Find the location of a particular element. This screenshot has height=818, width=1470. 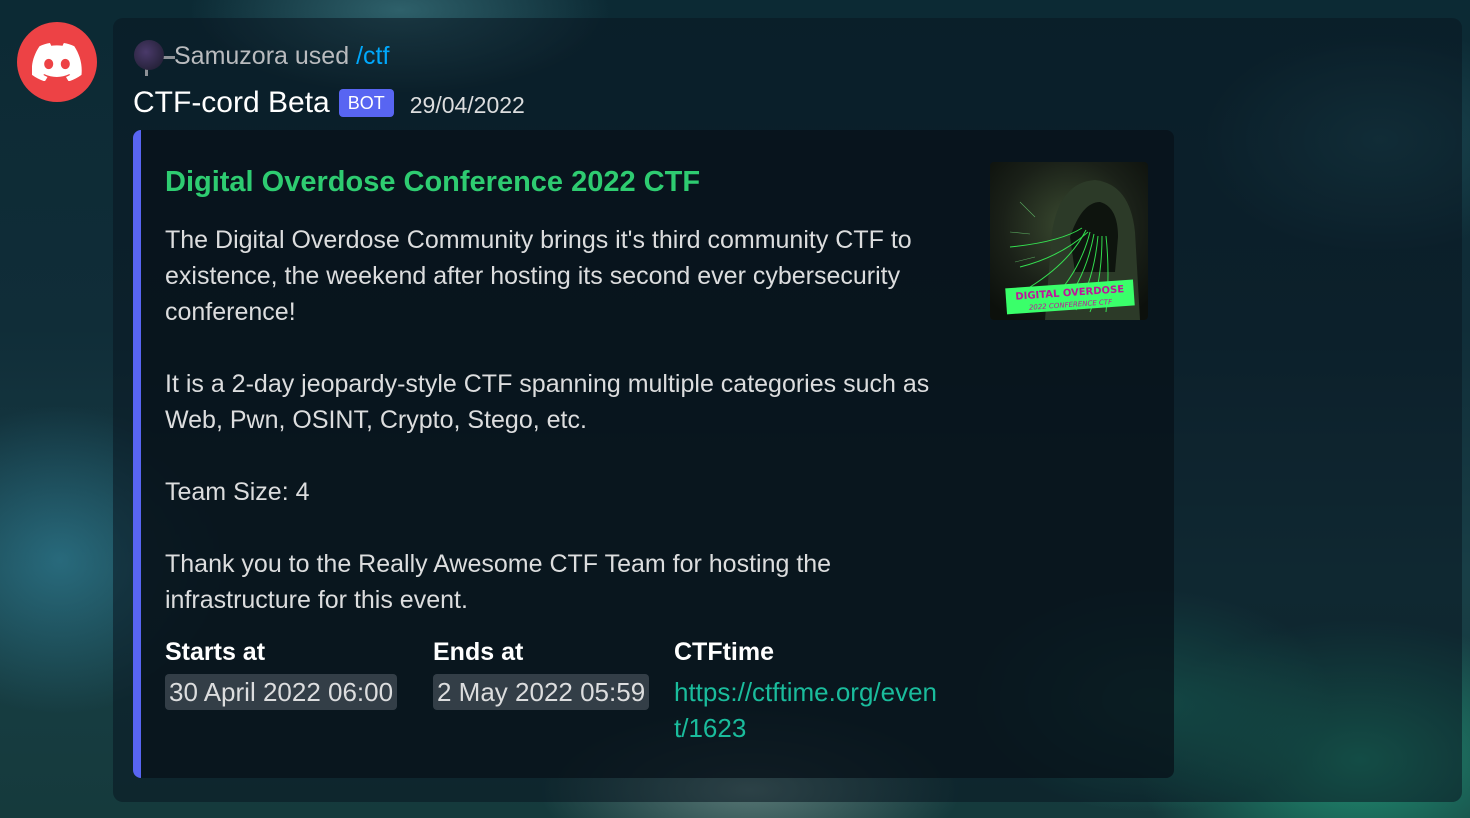

reply-user-avatar is located at coordinates (149, 55).